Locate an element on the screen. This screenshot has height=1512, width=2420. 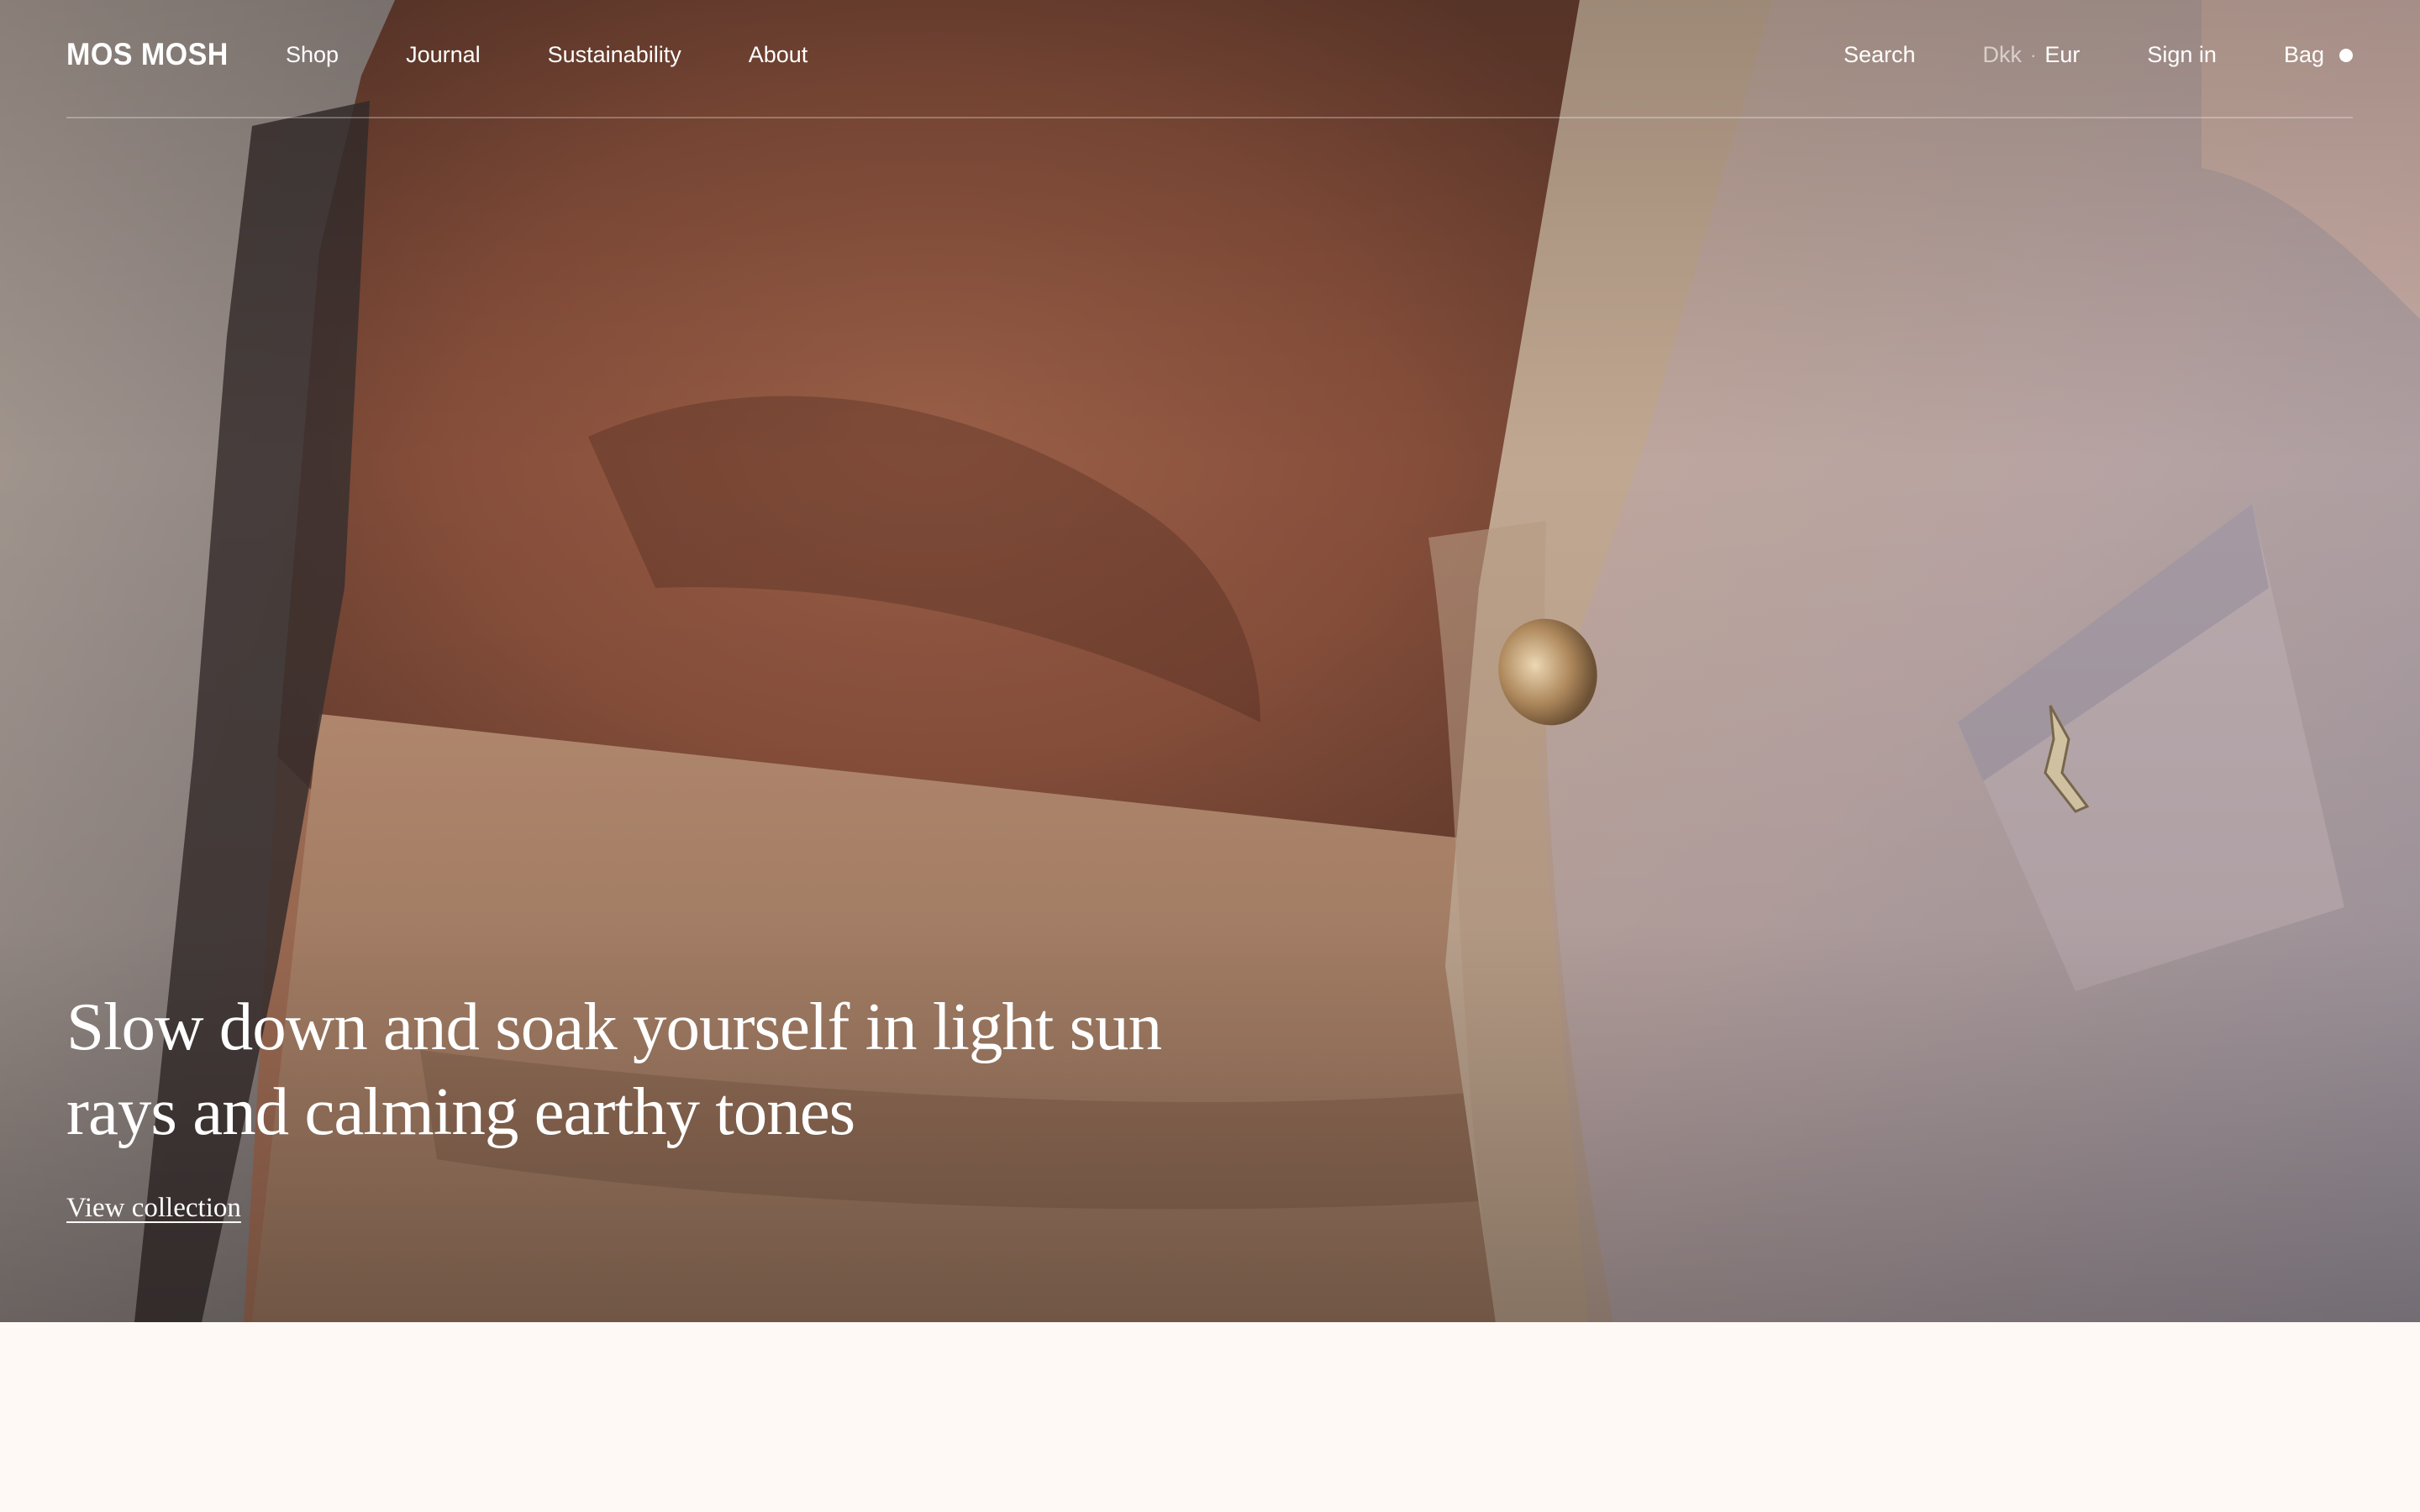
nav-link-about: About is located at coordinates (779, 55).